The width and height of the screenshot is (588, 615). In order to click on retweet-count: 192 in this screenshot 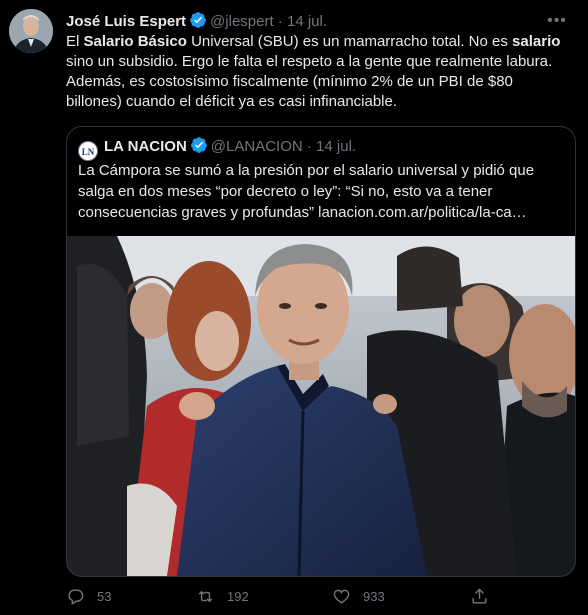, I will do `click(238, 596)`.